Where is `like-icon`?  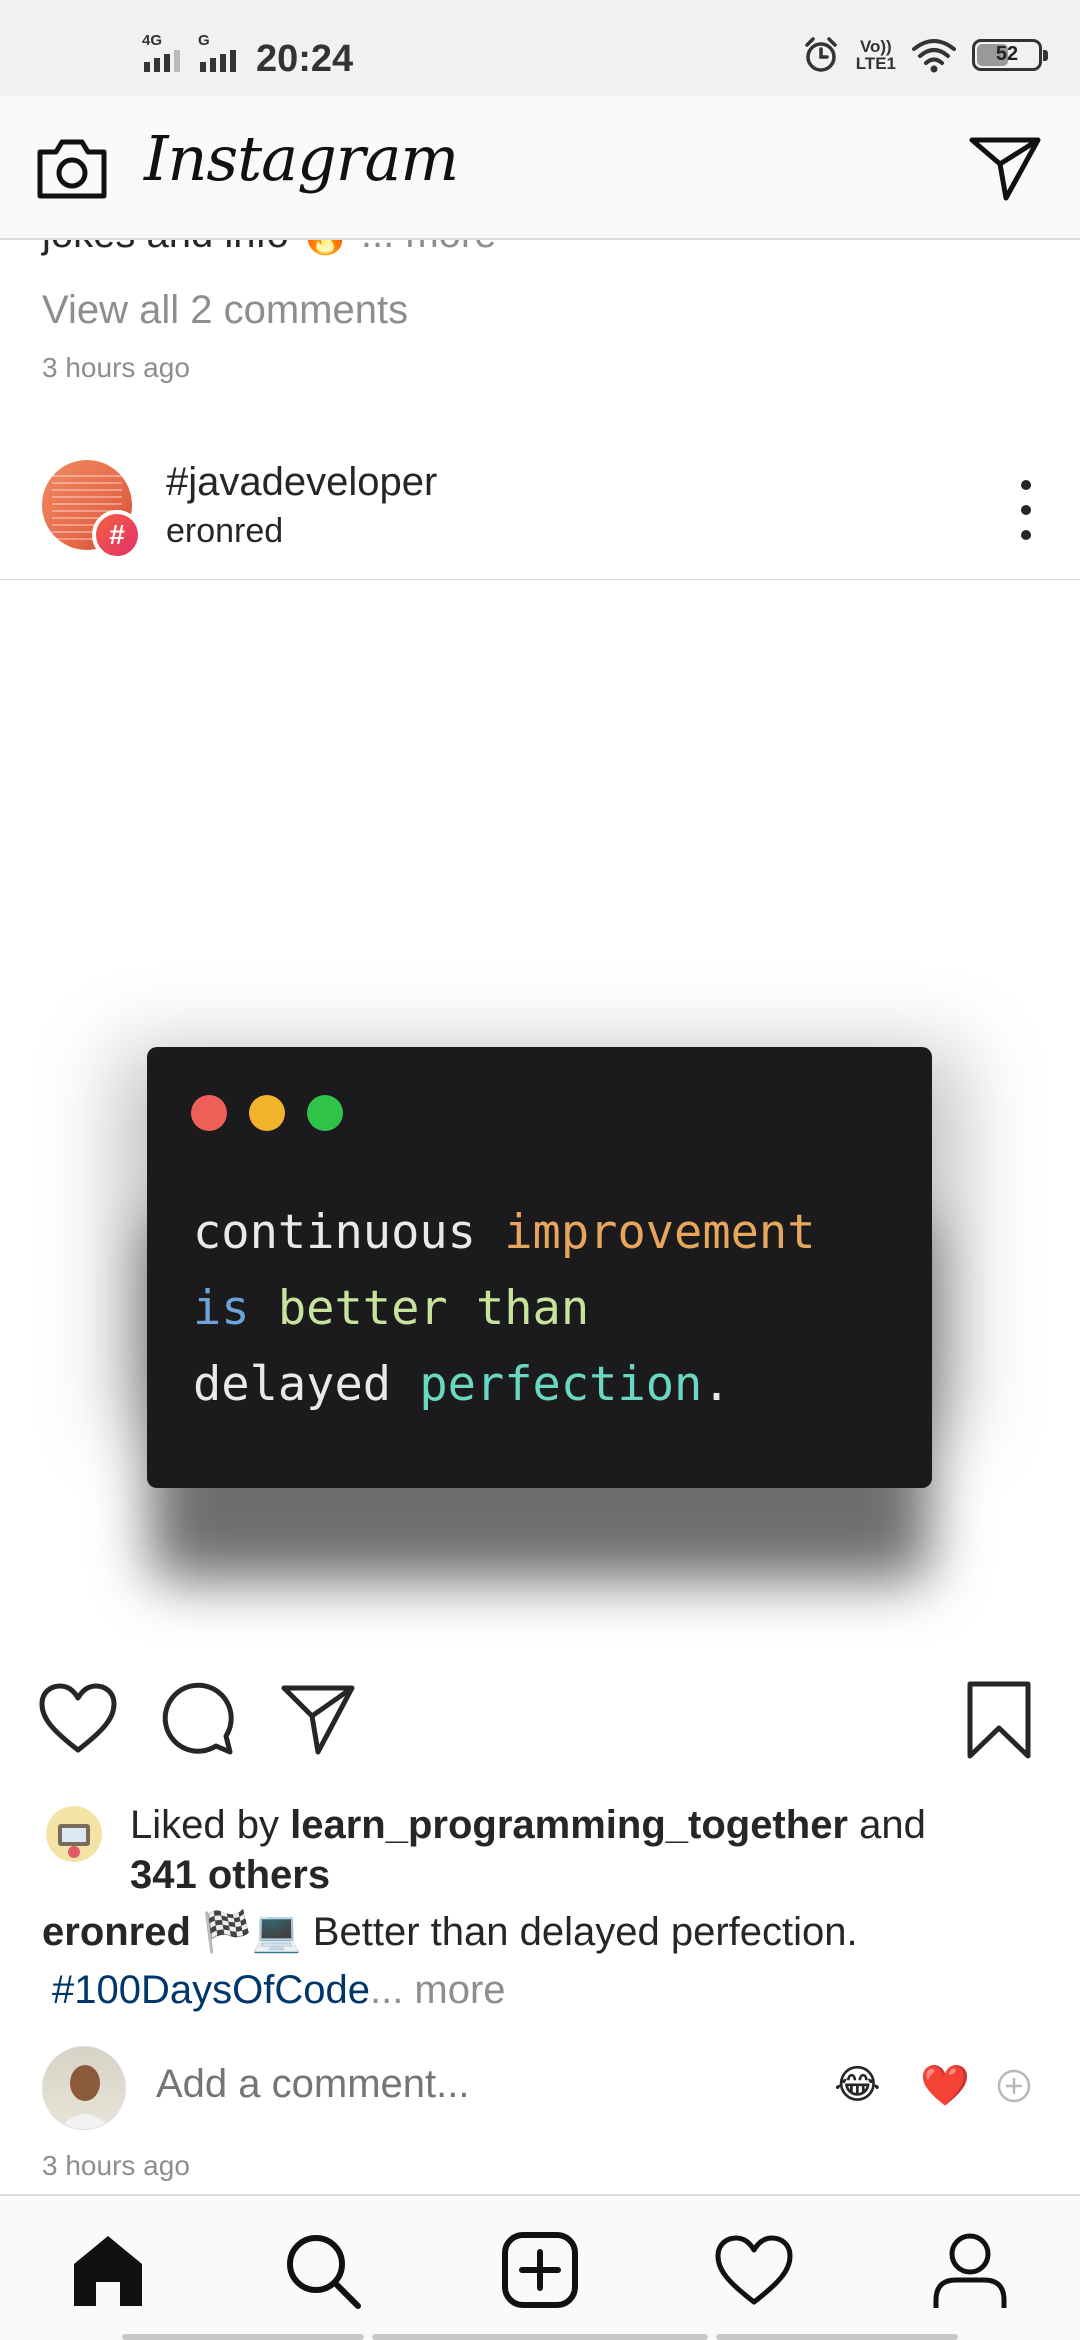 like-icon is located at coordinates (78, 1720).